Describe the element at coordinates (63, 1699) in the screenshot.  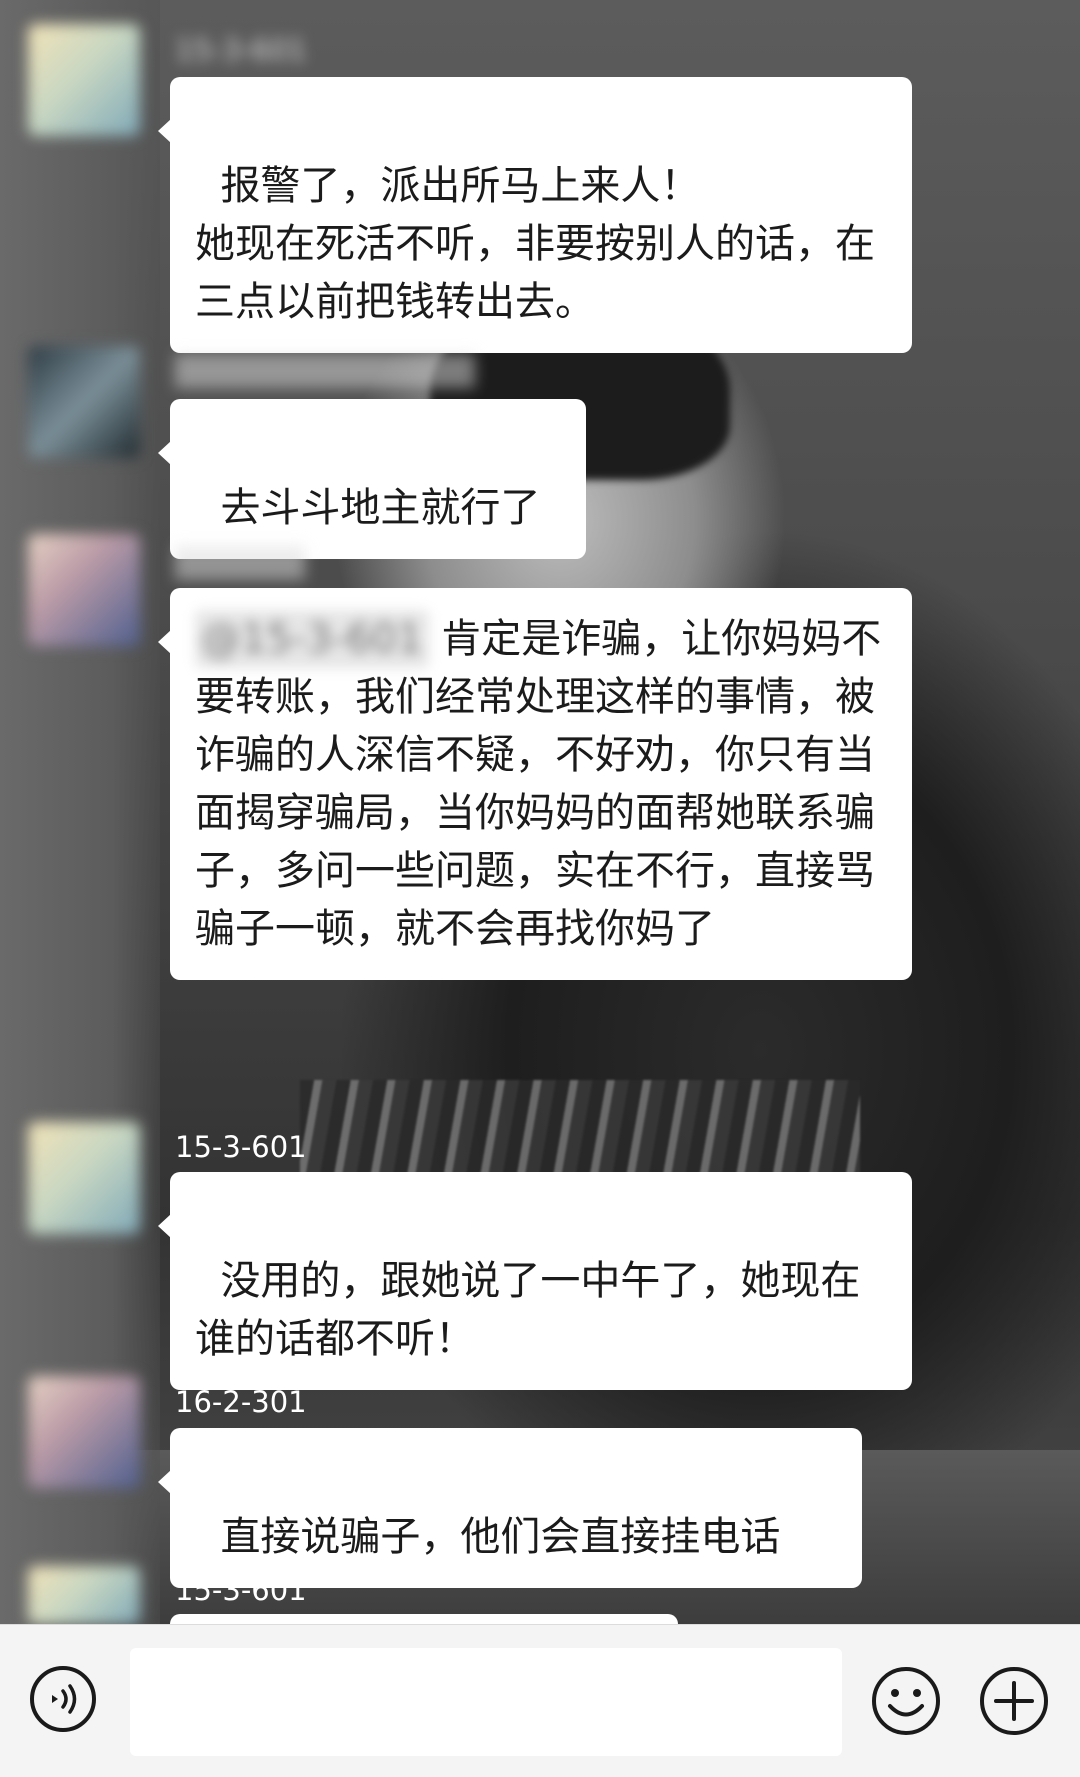
I see `voice-icon` at that location.